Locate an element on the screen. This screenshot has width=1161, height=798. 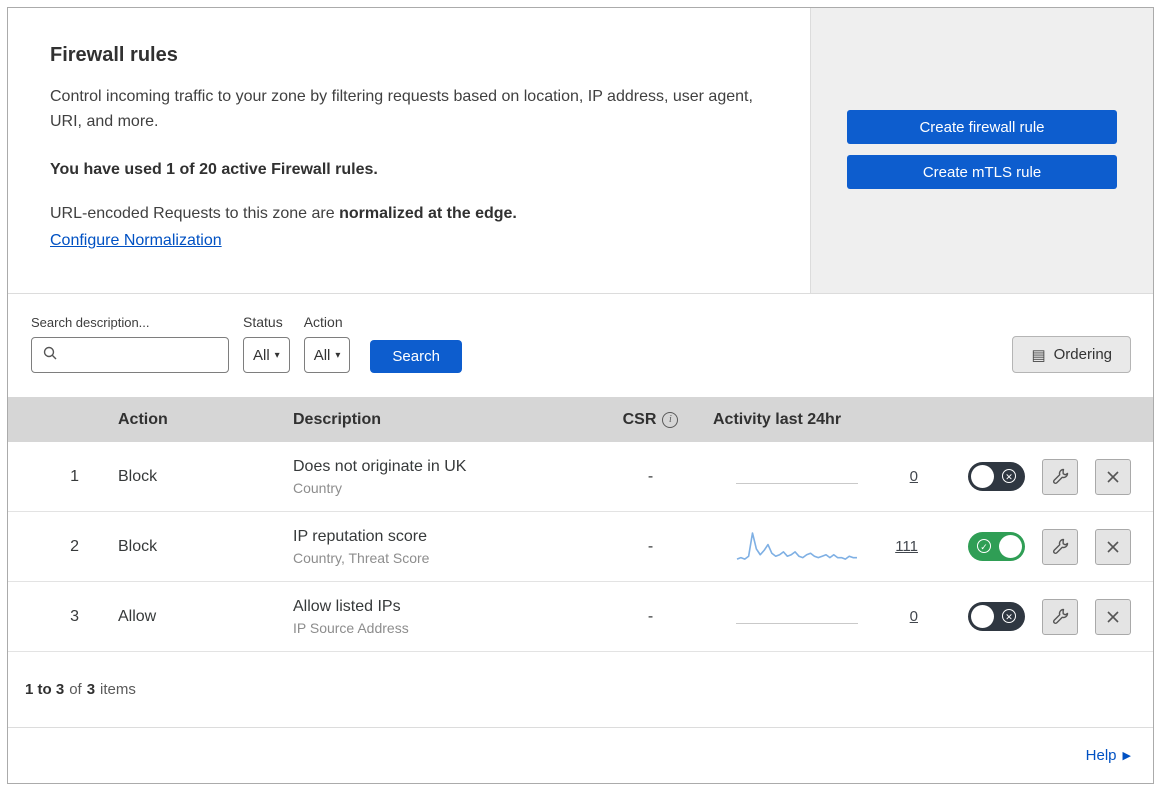
actions-panel: Create firewall rule Create mTLS rule is located at coordinates (981, 150).